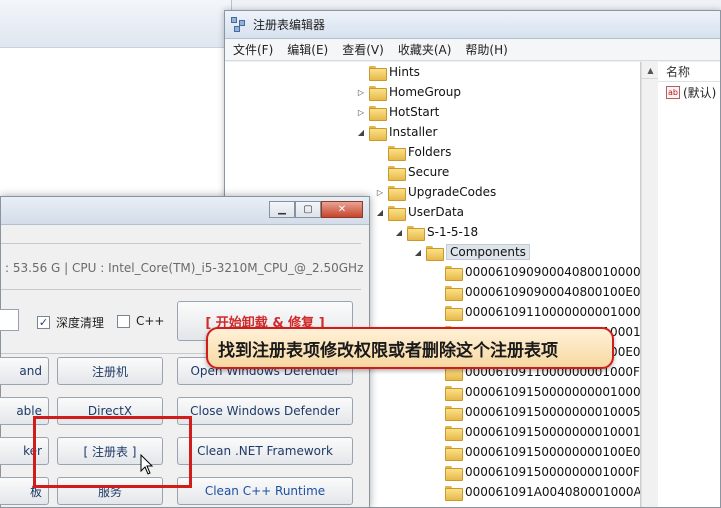 The height and width of the screenshot is (508, 721). I want to click on tree-node-label: 0000610915000000001000F013E, so click(552, 472).